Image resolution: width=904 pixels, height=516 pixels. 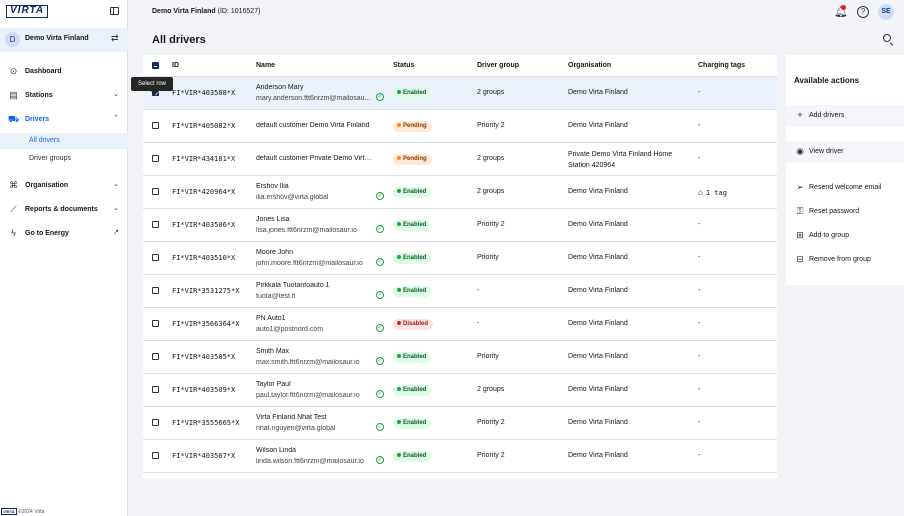 What do you see at coordinates (64, 96) in the screenshot?
I see `nav-item-stations: ▤ Stations ⌄` at bounding box center [64, 96].